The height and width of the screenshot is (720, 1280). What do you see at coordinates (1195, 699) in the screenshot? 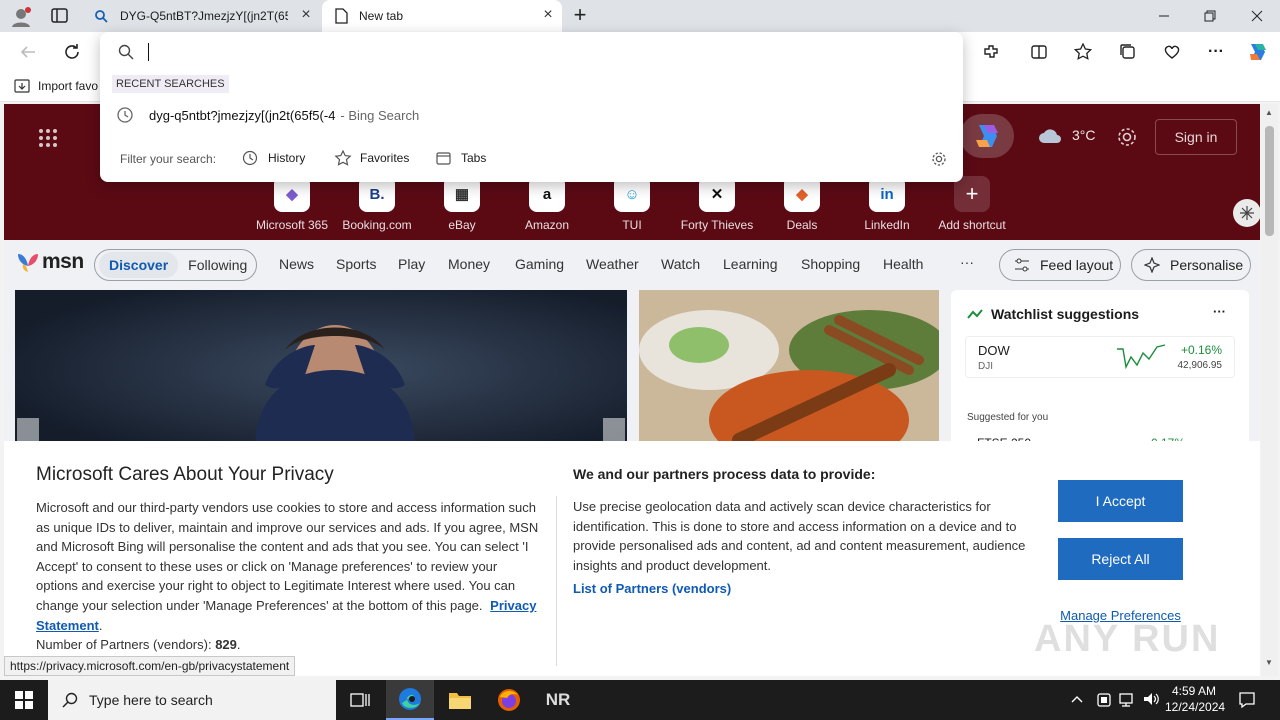
I see `clock: 4:59 AM 12/24/2024` at bounding box center [1195, 699].